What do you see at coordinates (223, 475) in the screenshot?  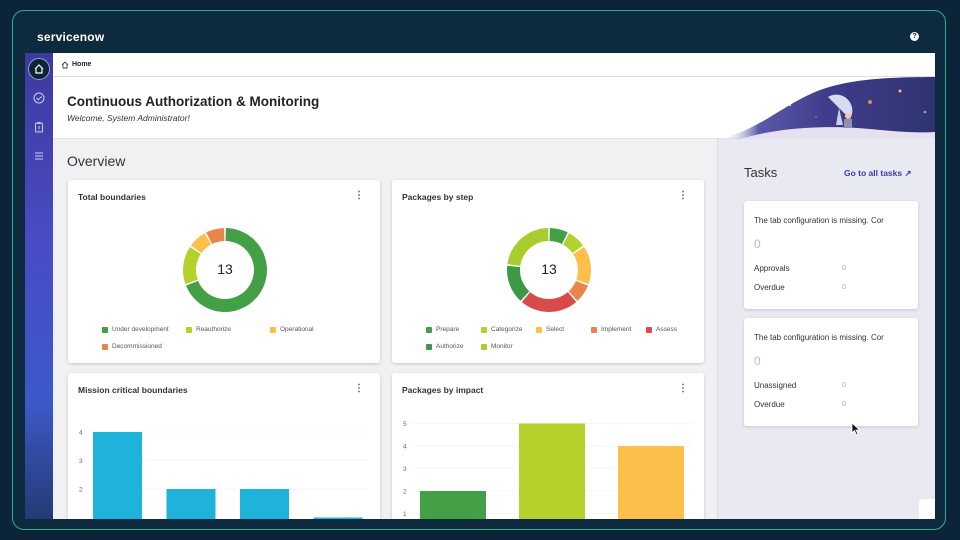 I see `mission-critical-bar-chart: 4 3 2` at bounding box center [223, 475].